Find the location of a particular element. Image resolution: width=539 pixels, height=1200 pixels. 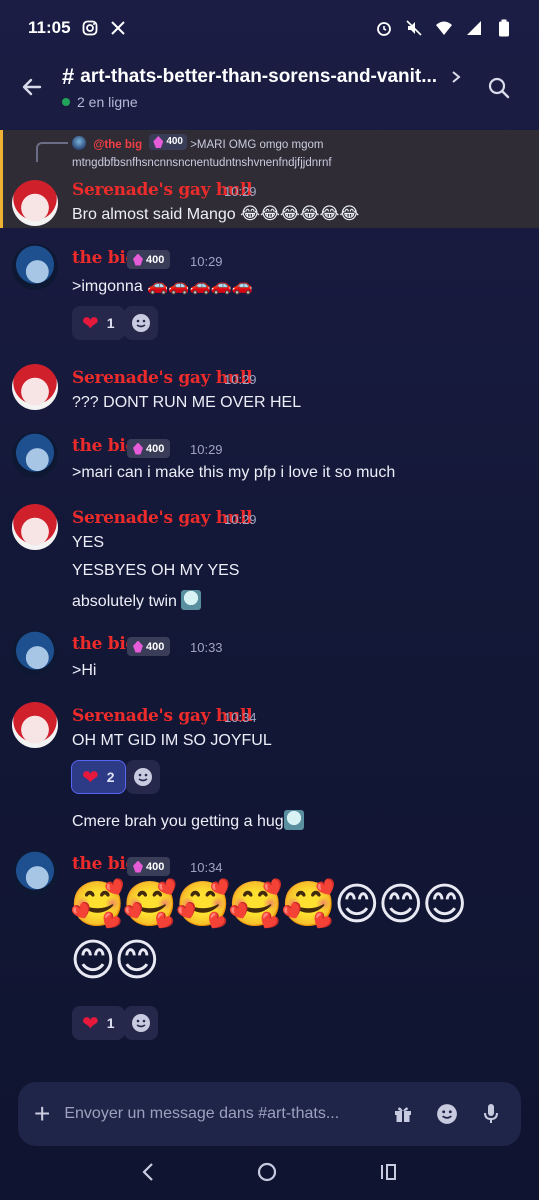

recents-icon is located at coordinates (388, 1171).